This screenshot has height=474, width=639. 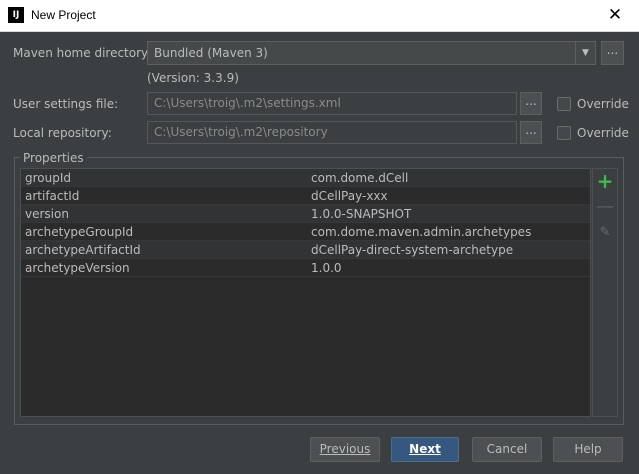 I want to click on close-icon: ✕, so click(x=615, y=16).